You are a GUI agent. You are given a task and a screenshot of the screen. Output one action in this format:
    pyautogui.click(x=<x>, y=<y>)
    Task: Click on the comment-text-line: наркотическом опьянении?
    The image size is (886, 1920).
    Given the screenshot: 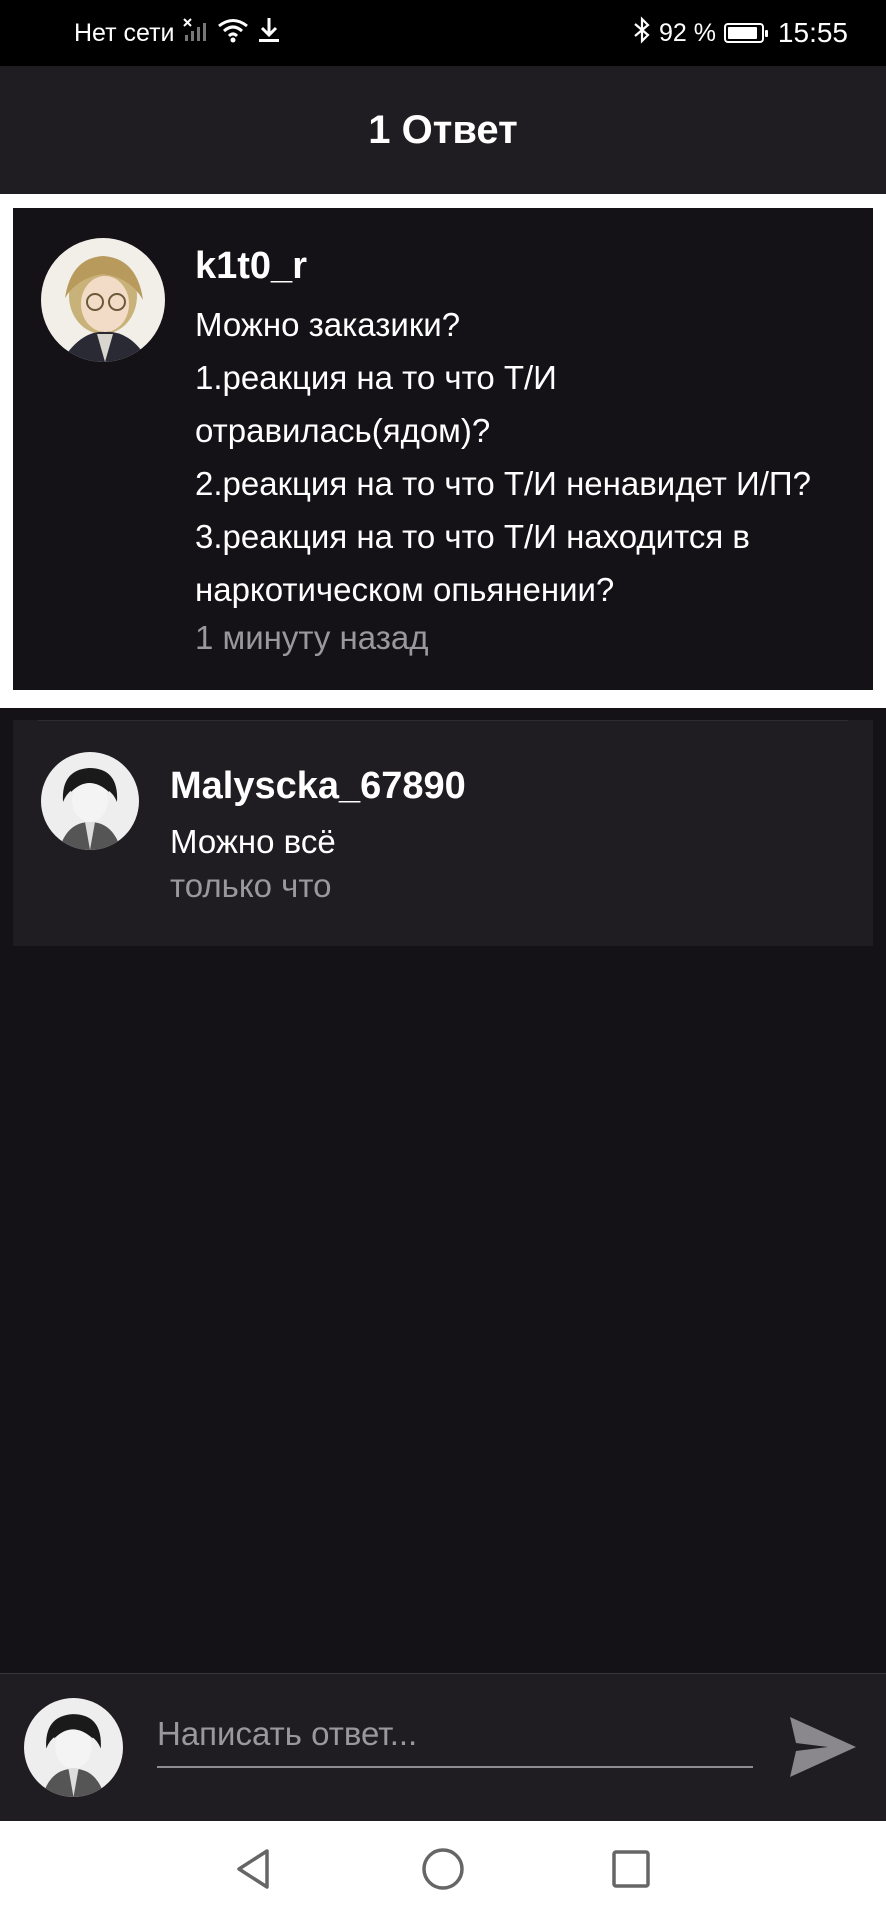 What is the action you would take?
    pyautogui.click(x=405, y=589)
    